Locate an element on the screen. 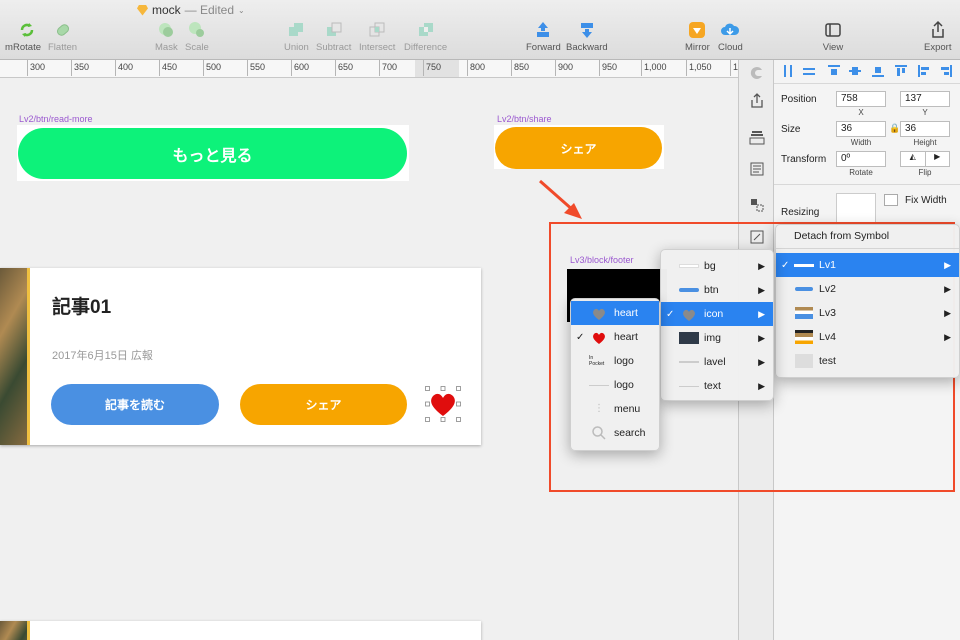  symbol-label-share: Lv2/btn/share is located at coordinates (524, 119).